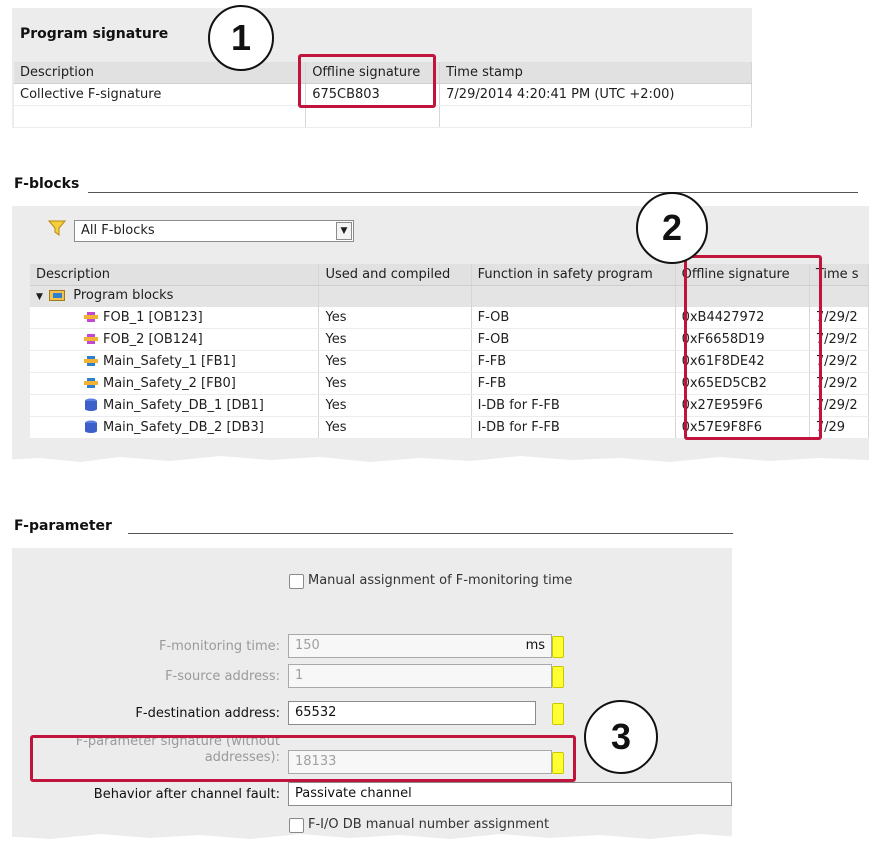 The width and height of the screenshot is (869, 850). Describe the element at coordinates (440, 580) in the screenshot. I see `manual-monitoring-label: Manual assignment of F-monitoring time` at that location.